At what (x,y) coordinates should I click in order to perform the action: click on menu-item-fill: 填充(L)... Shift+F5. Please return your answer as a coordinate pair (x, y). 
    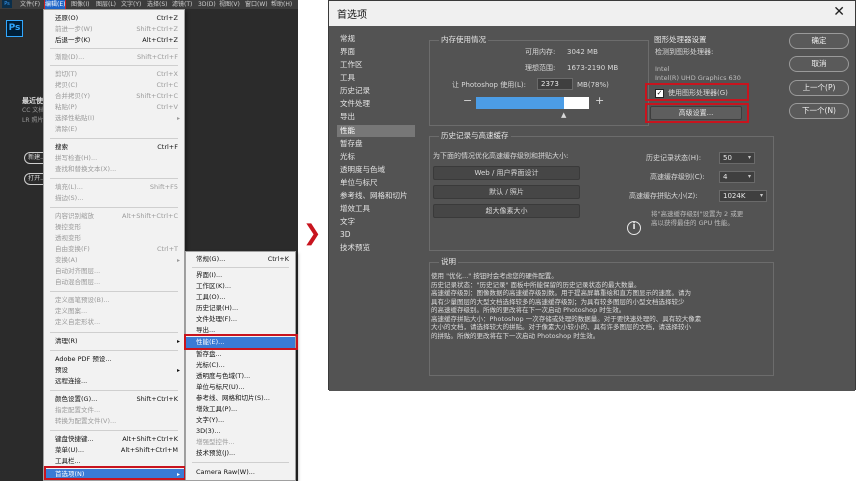
    Looking at the image, I should click on (114, 187).